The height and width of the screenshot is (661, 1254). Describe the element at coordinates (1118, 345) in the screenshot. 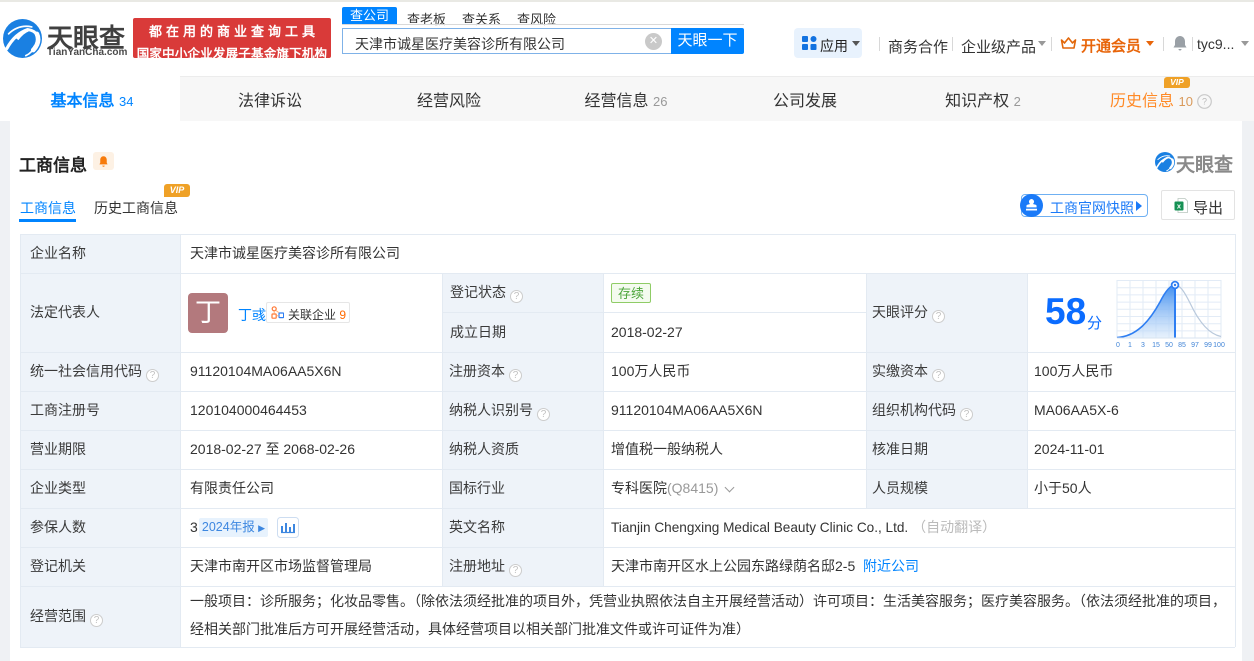

I see `svg-text: 0` at that location.